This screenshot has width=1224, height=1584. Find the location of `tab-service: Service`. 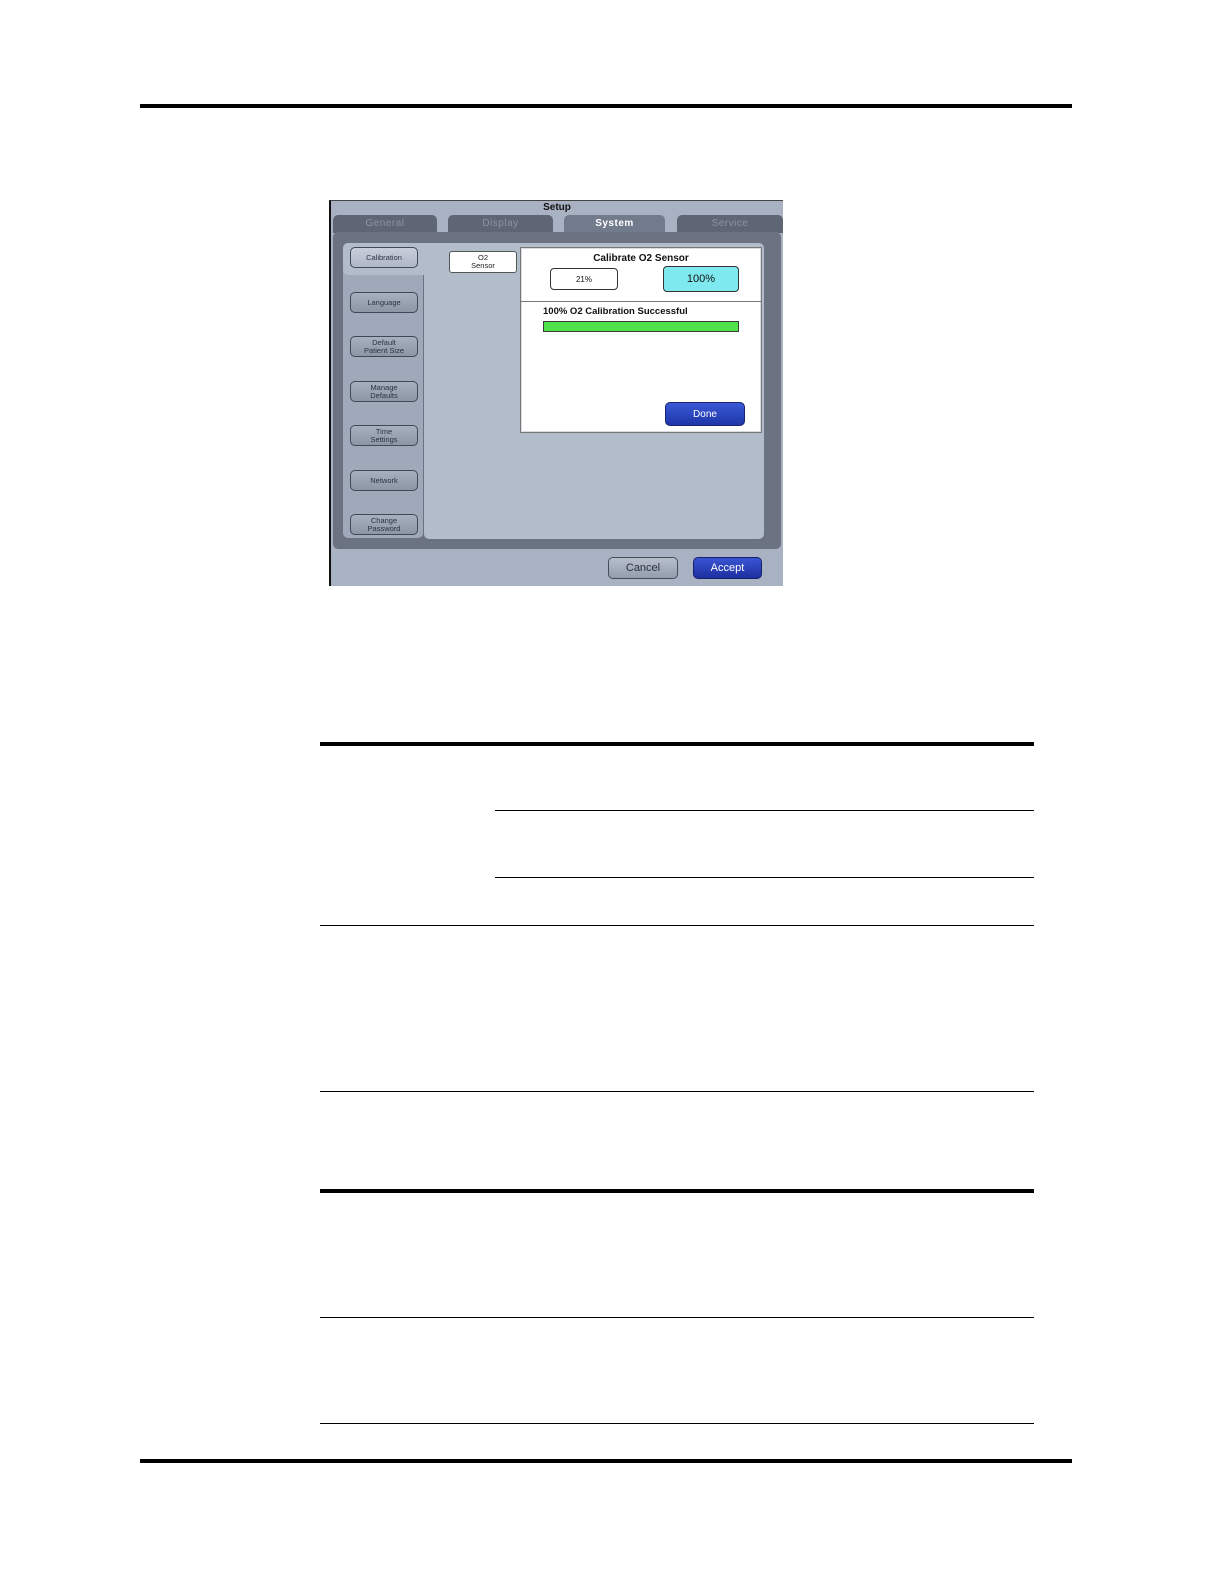

tab-service: Service is located at coordinates (730, 224).